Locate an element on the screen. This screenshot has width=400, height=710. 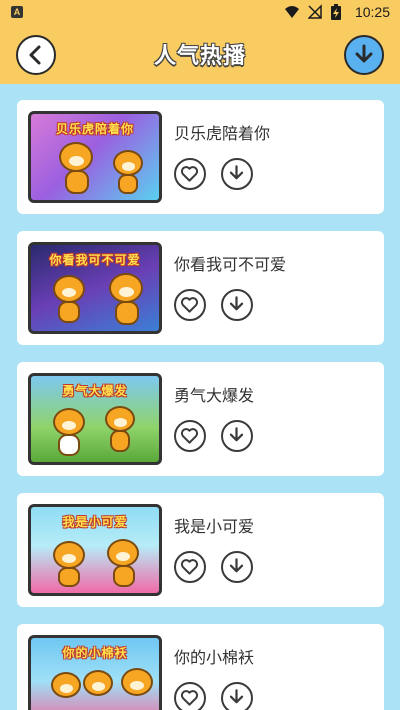
song-thumbnail: 我是小可爱 is located at coordinates (95, 550).